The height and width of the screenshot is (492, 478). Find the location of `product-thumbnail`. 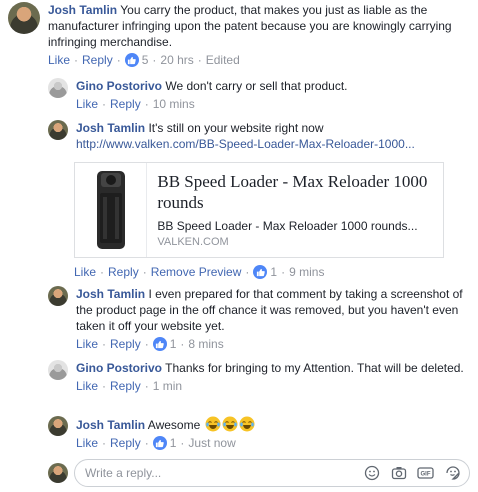

product-thumbnail is located at coordinates (111, 210).